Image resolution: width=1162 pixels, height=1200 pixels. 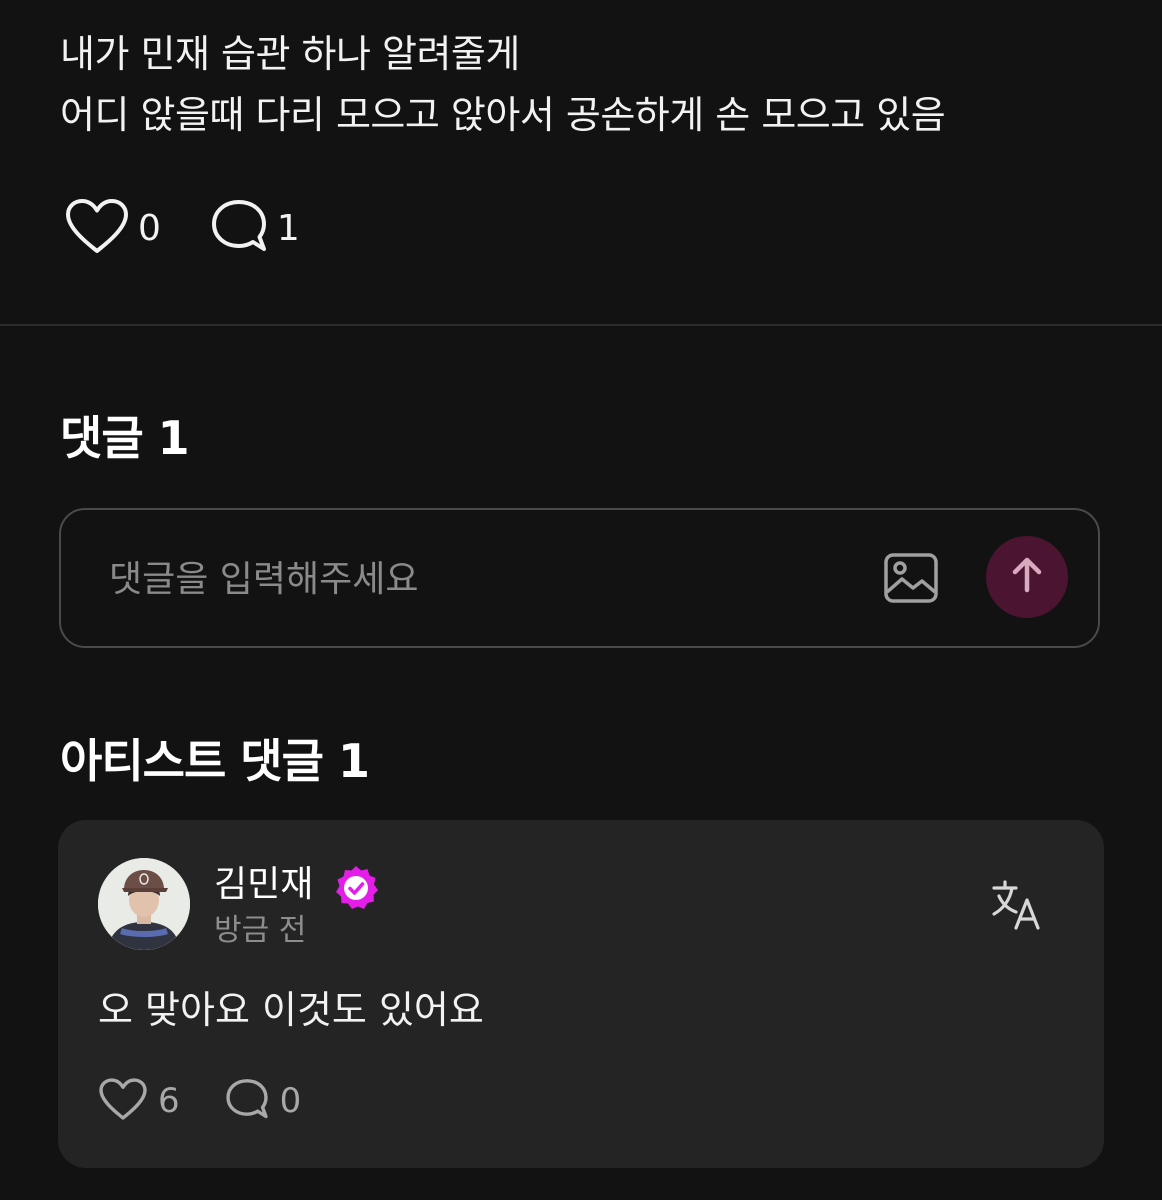 I want to click on translate-button, so click(x=1018, y=906).